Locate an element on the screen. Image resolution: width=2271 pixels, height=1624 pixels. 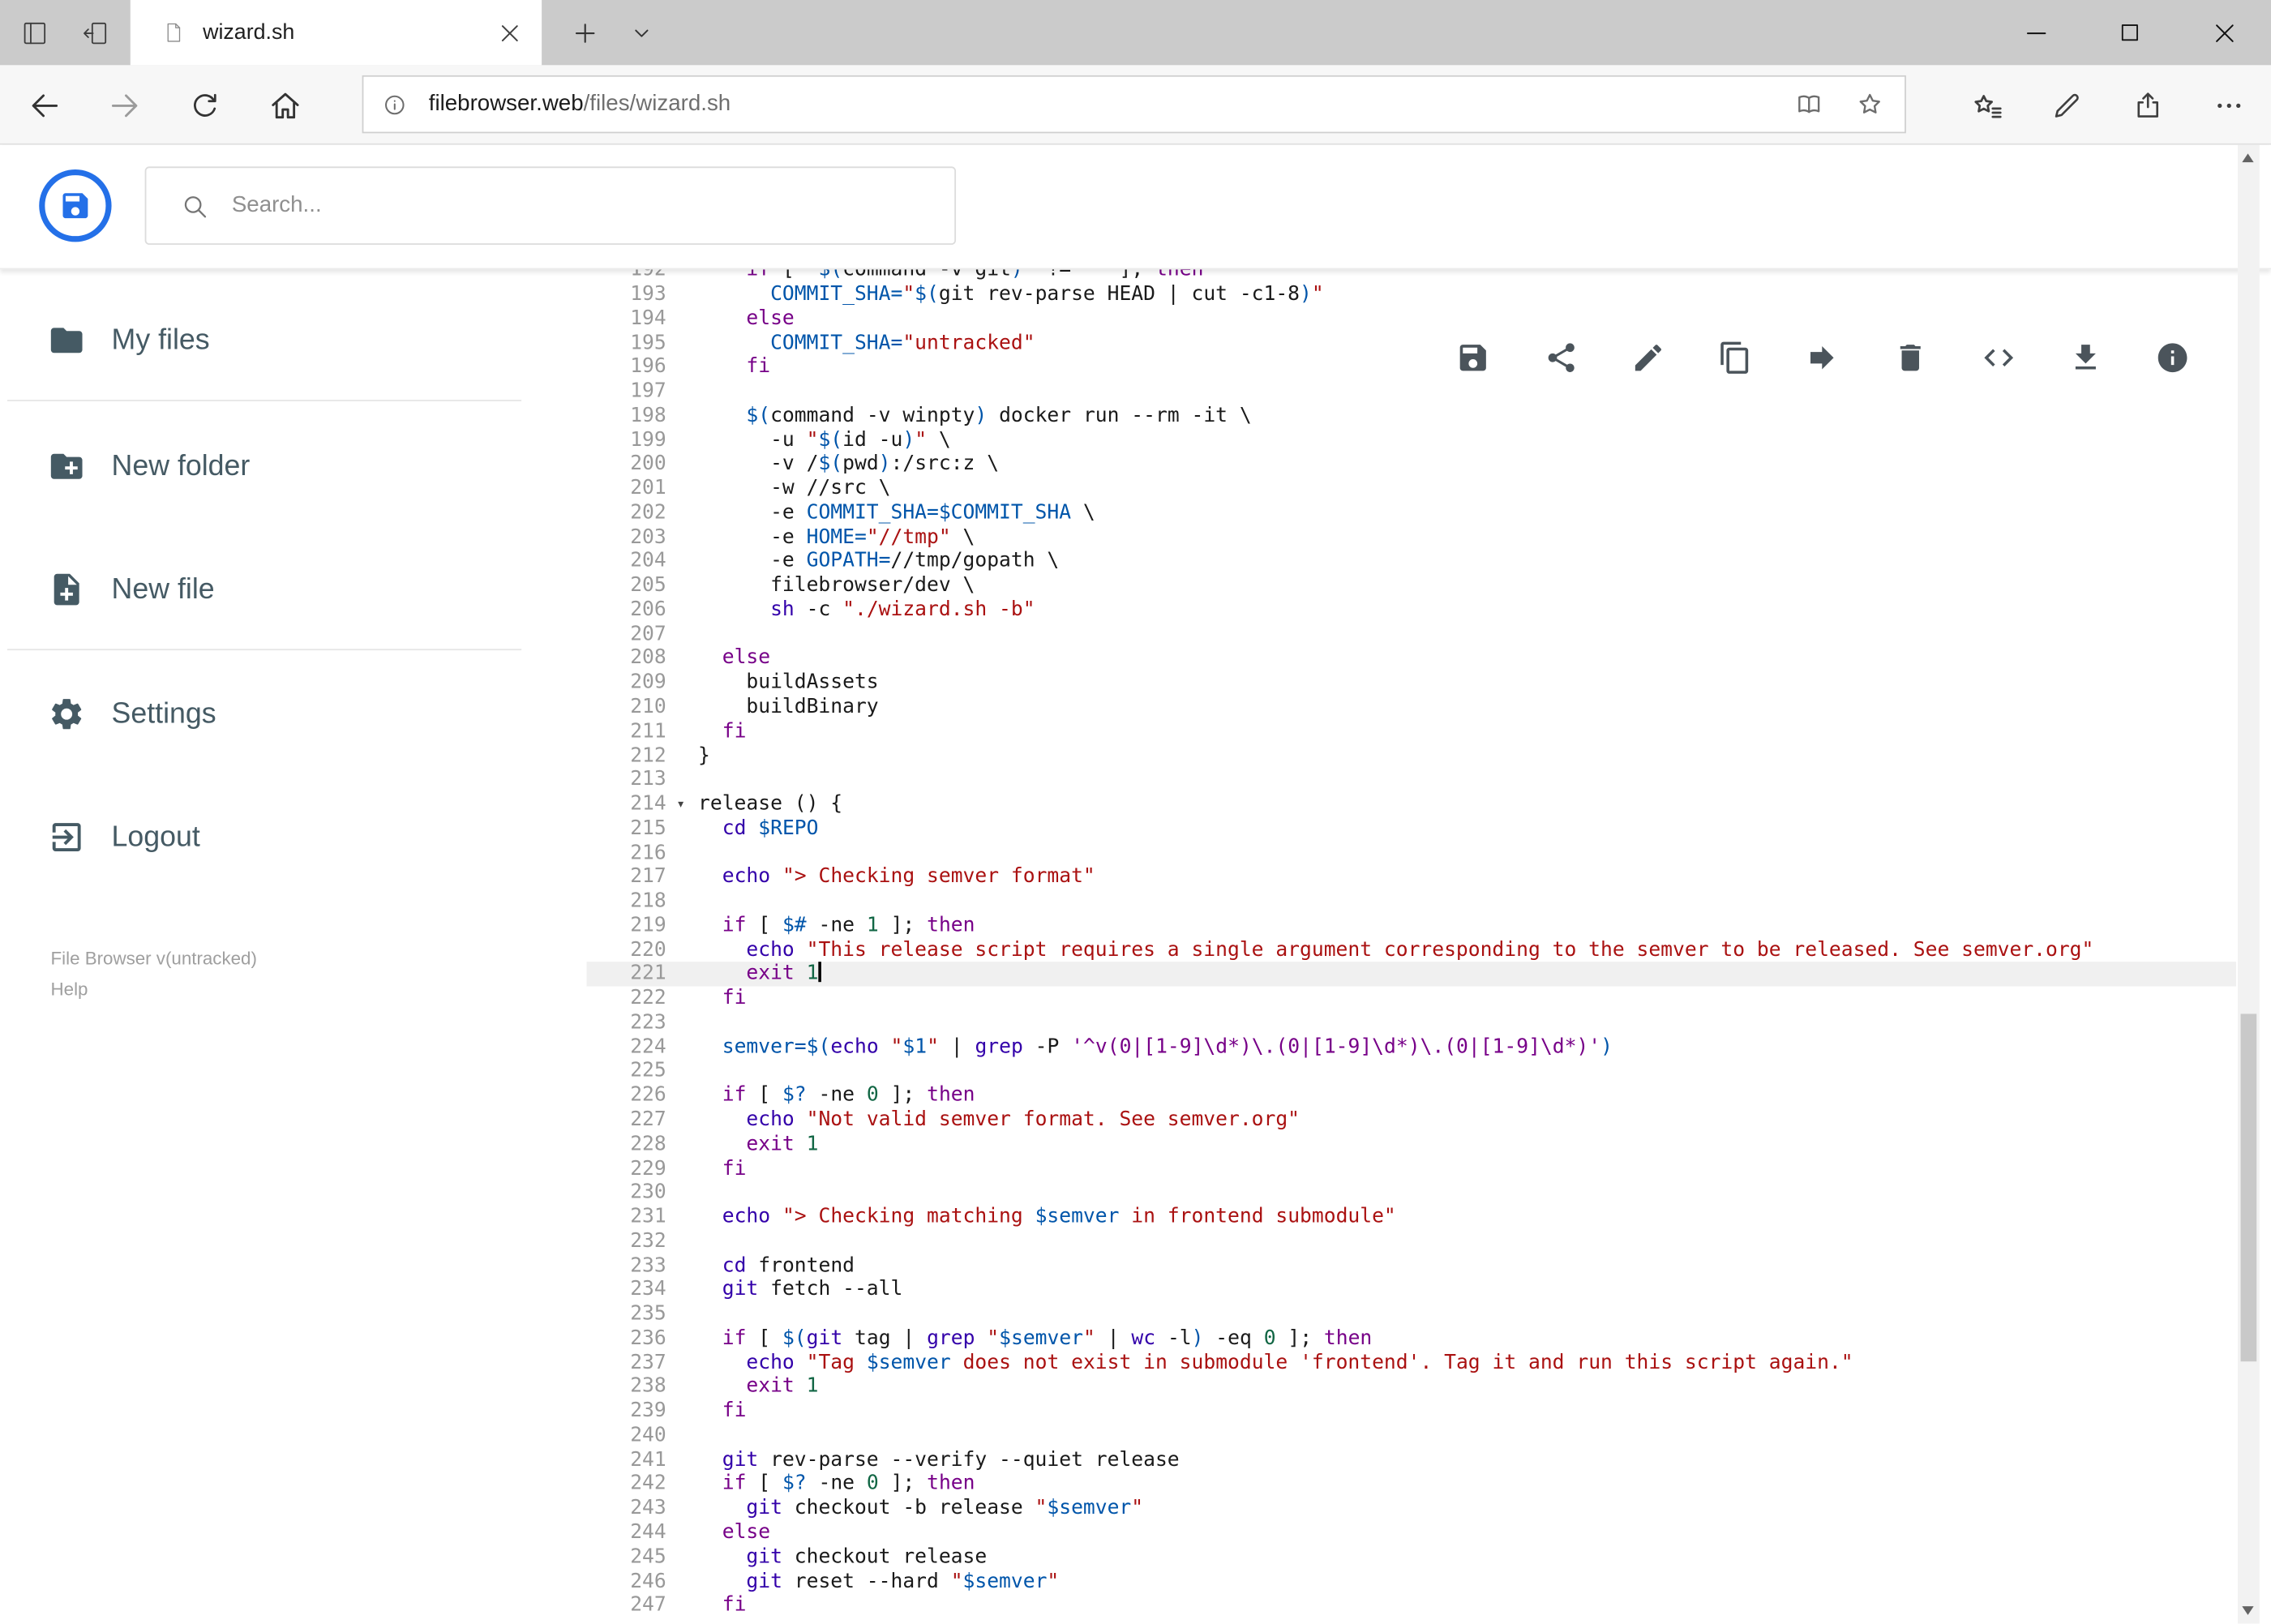
page-info-icon is located at coordinates (395, 104).